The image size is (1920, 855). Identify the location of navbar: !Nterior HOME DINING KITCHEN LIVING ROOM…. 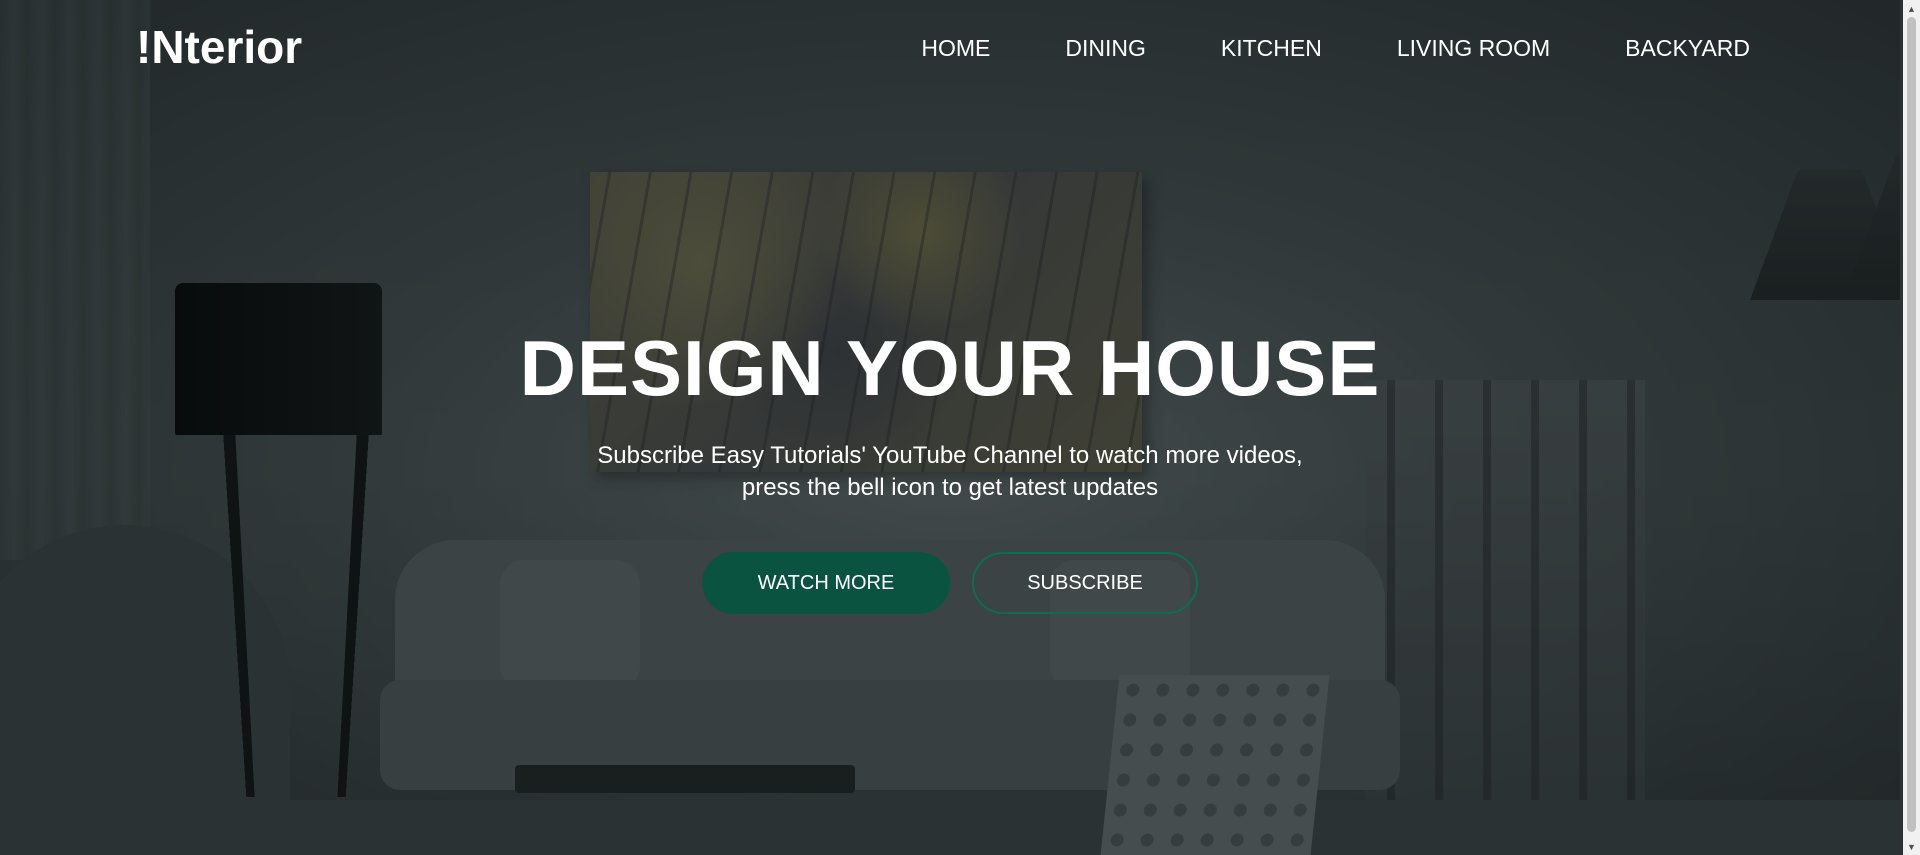
(950, 50).